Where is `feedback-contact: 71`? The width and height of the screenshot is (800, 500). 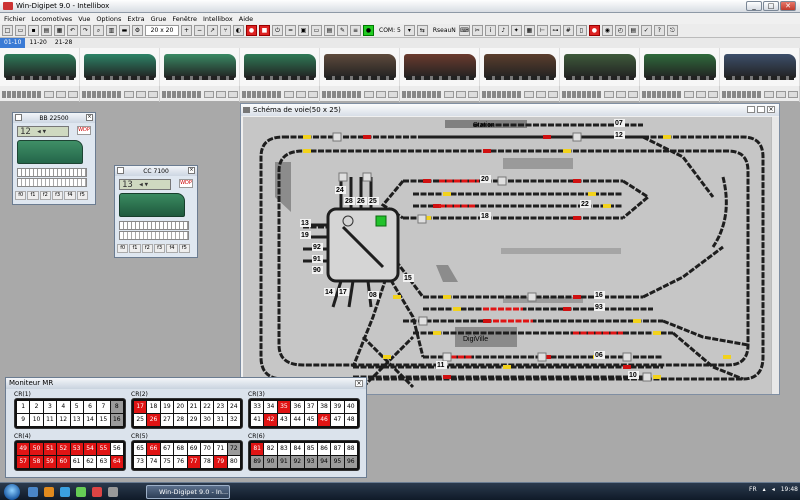 feedback-contact: 71 is located at coordinates (220, 449).